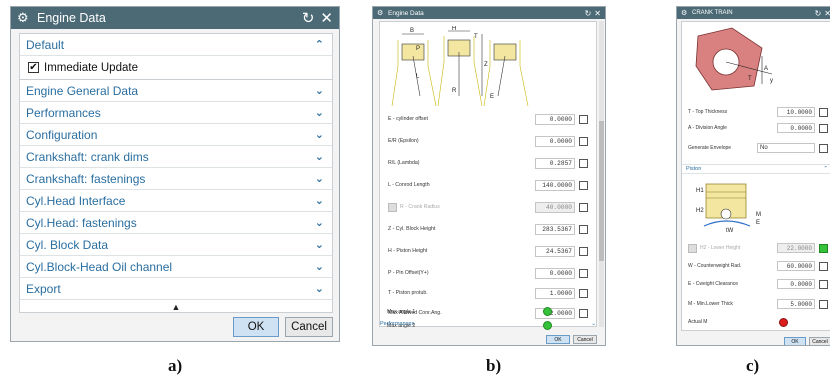  What do you see at coordinates (555, 185) in the screenshot?
I see `param-value-field: 140.0000` at bounding box center [555, 185].